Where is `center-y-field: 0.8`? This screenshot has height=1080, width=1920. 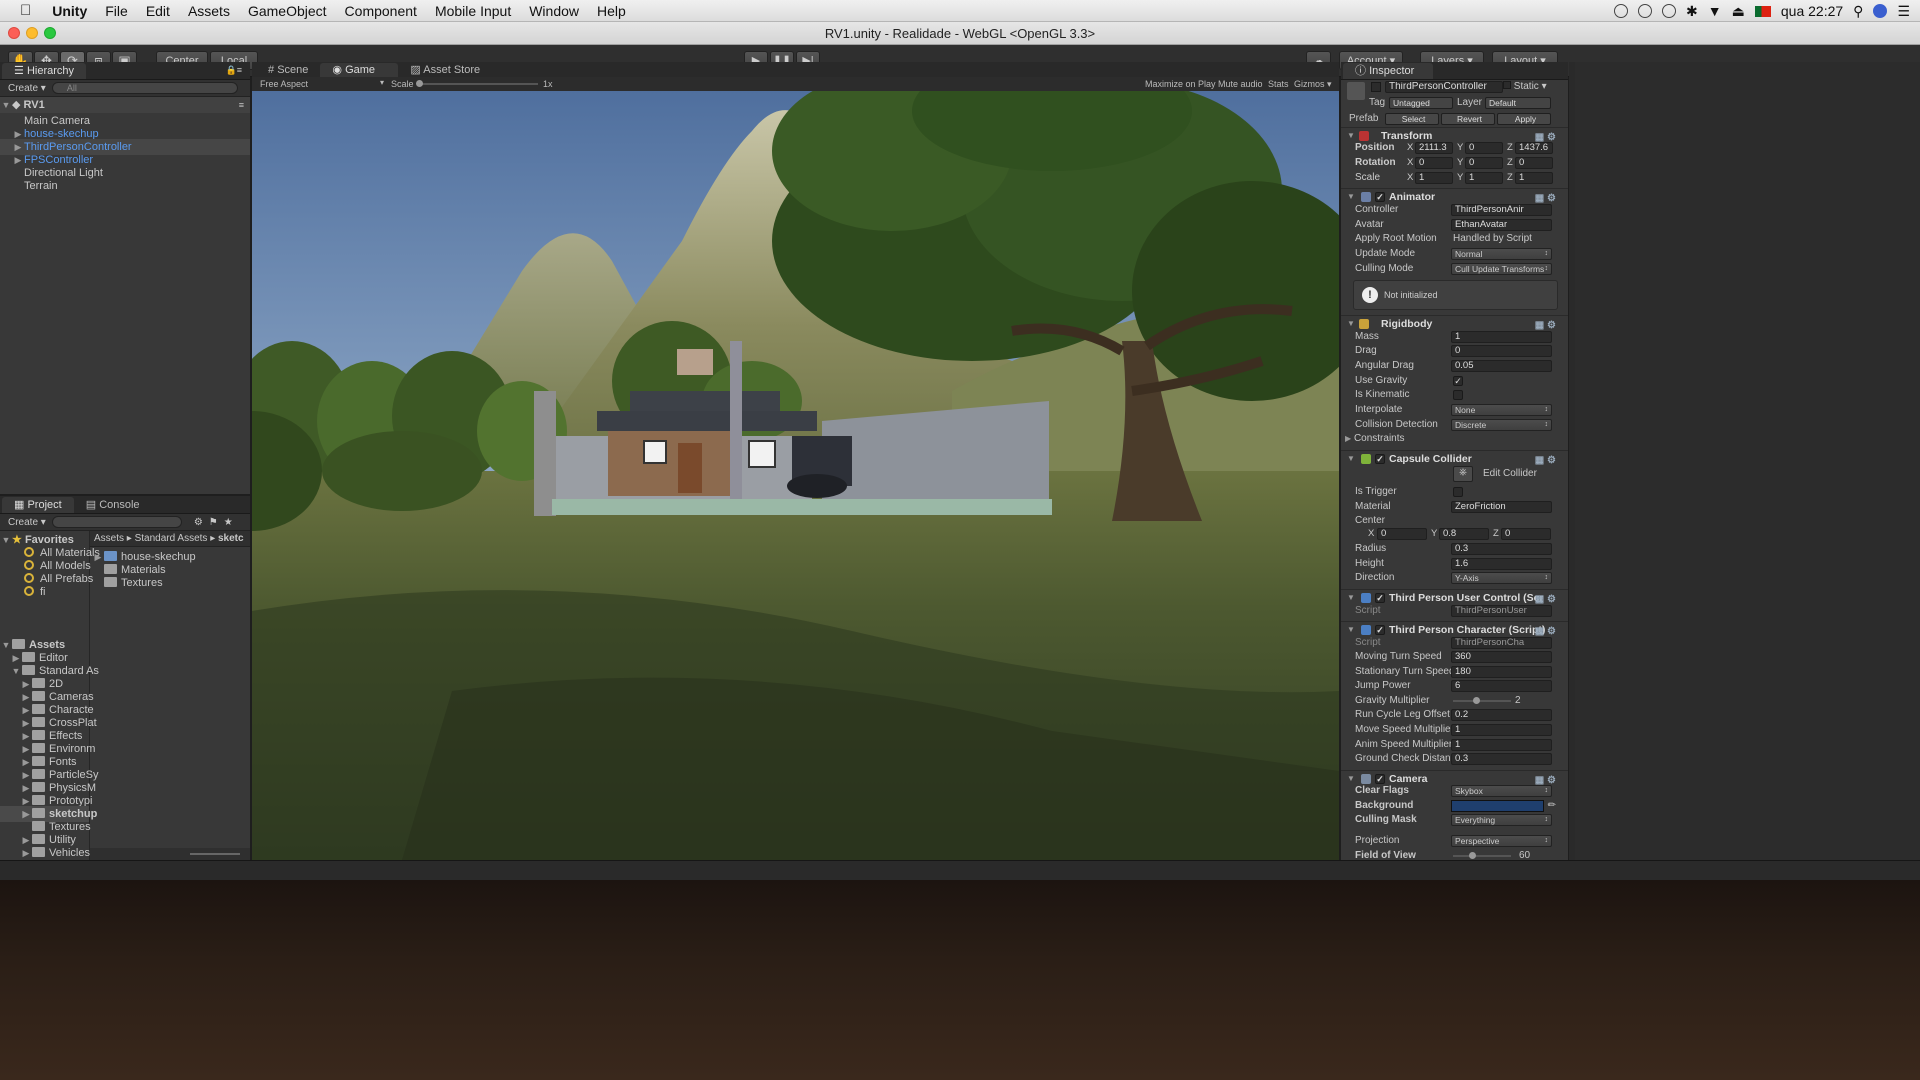 center-y-field: 0.8 is located at coordinates (1464, 534).